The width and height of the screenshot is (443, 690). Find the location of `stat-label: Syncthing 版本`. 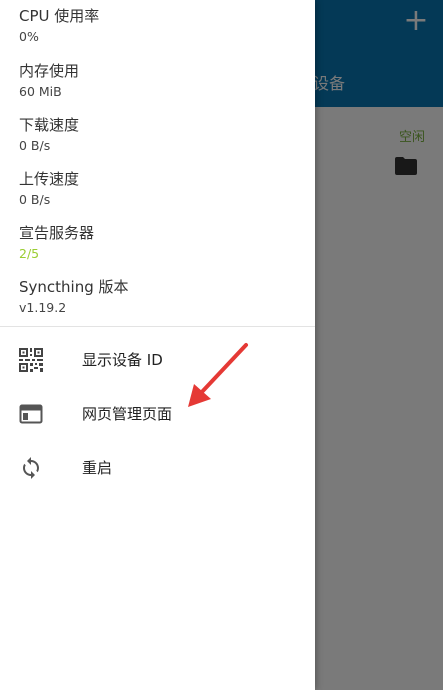

stat-label: Syncthing 版本 is located at coordinates (74, 287).